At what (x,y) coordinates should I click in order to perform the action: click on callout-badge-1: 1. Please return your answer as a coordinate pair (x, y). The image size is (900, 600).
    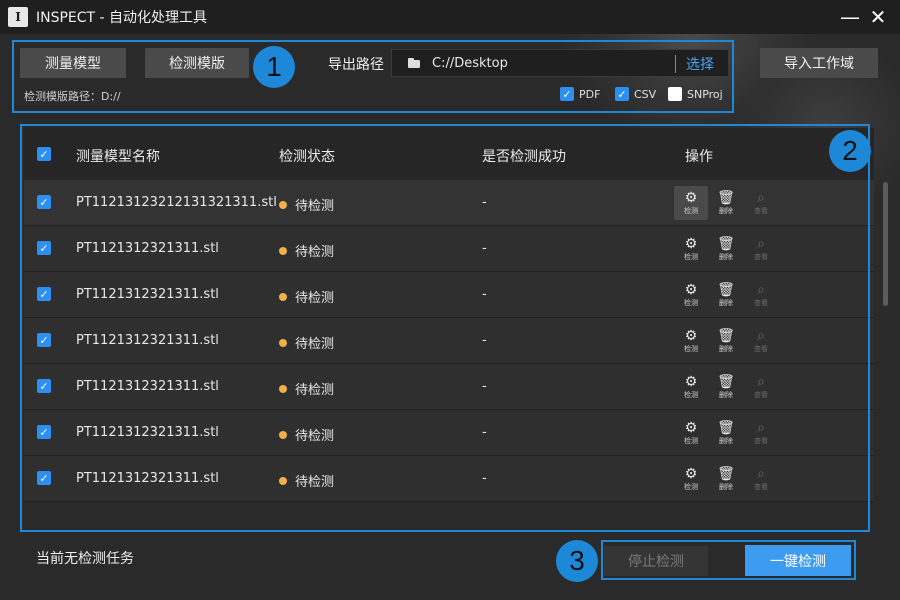
    Looking at the image, I should click on (274, 67).